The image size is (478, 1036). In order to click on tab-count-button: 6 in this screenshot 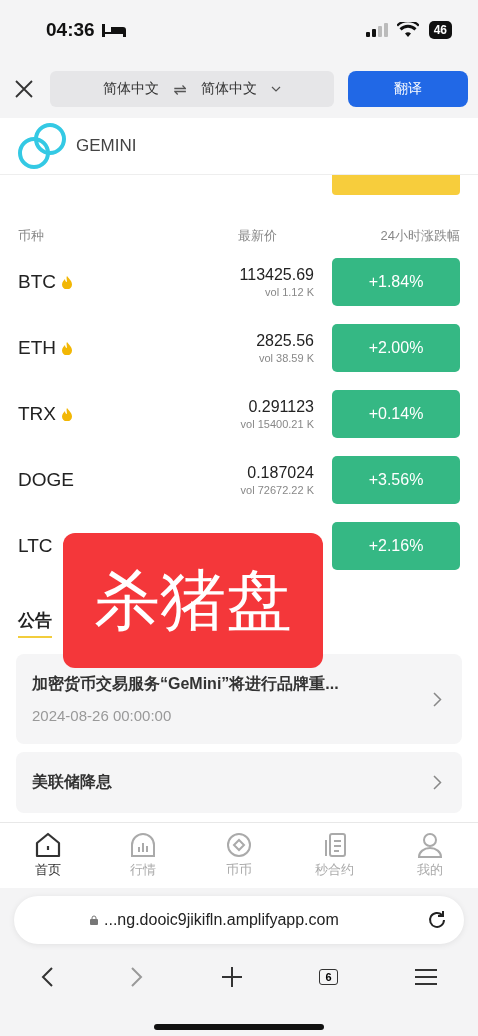, I will do `click(328, 977)`.